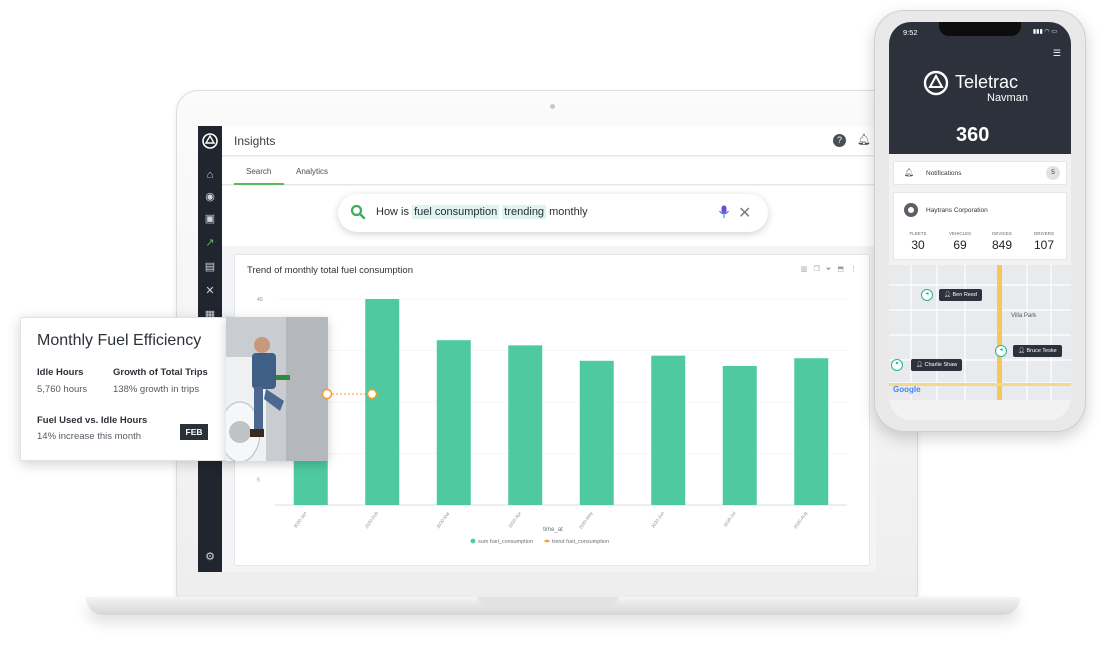 Image resolution: width=1100 pixels, height=653 pixels. Describe the element at coordinates (210, 291) in the screenshot. I see `tools-icon: ✕` at that location.